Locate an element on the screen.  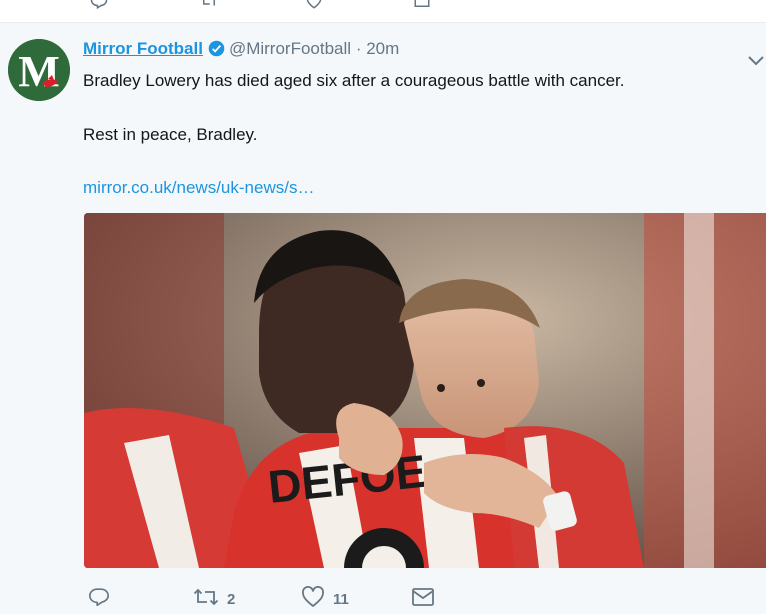
chevron-down-icon is located at coordinates (756, 61).